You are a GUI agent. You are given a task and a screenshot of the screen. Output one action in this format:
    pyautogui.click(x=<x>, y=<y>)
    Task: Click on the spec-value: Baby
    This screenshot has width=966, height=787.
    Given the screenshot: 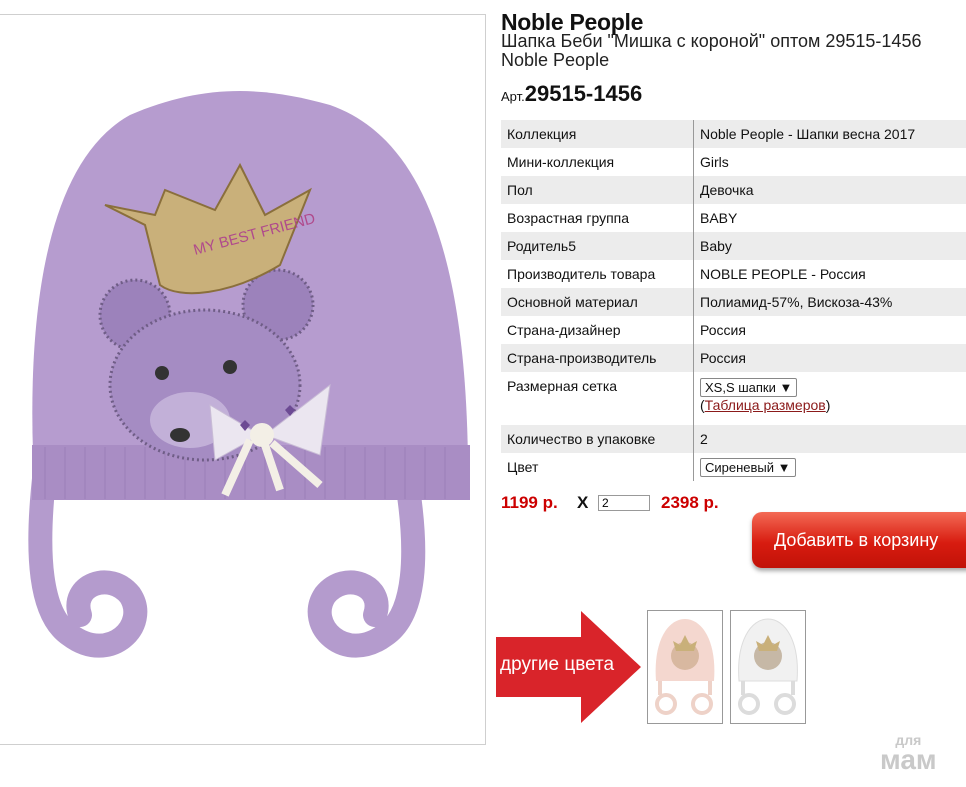 What is the action you would take?
    pyautogui.click(x=829, y=246)
    